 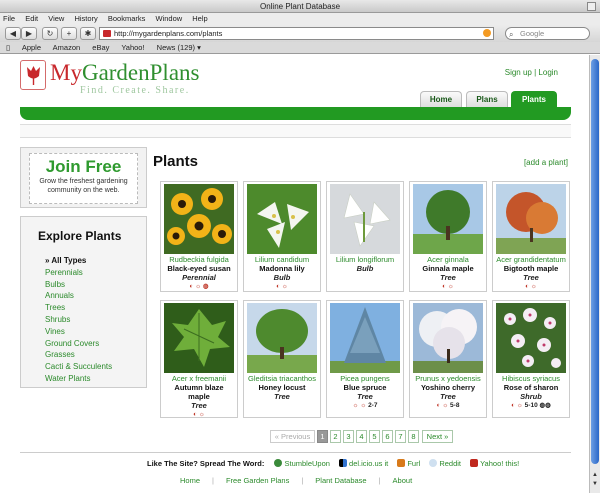 What do you see at coordinates (361, 436) in the screenshot?
I see `page-link: 4` at bounding box center [361, 436].